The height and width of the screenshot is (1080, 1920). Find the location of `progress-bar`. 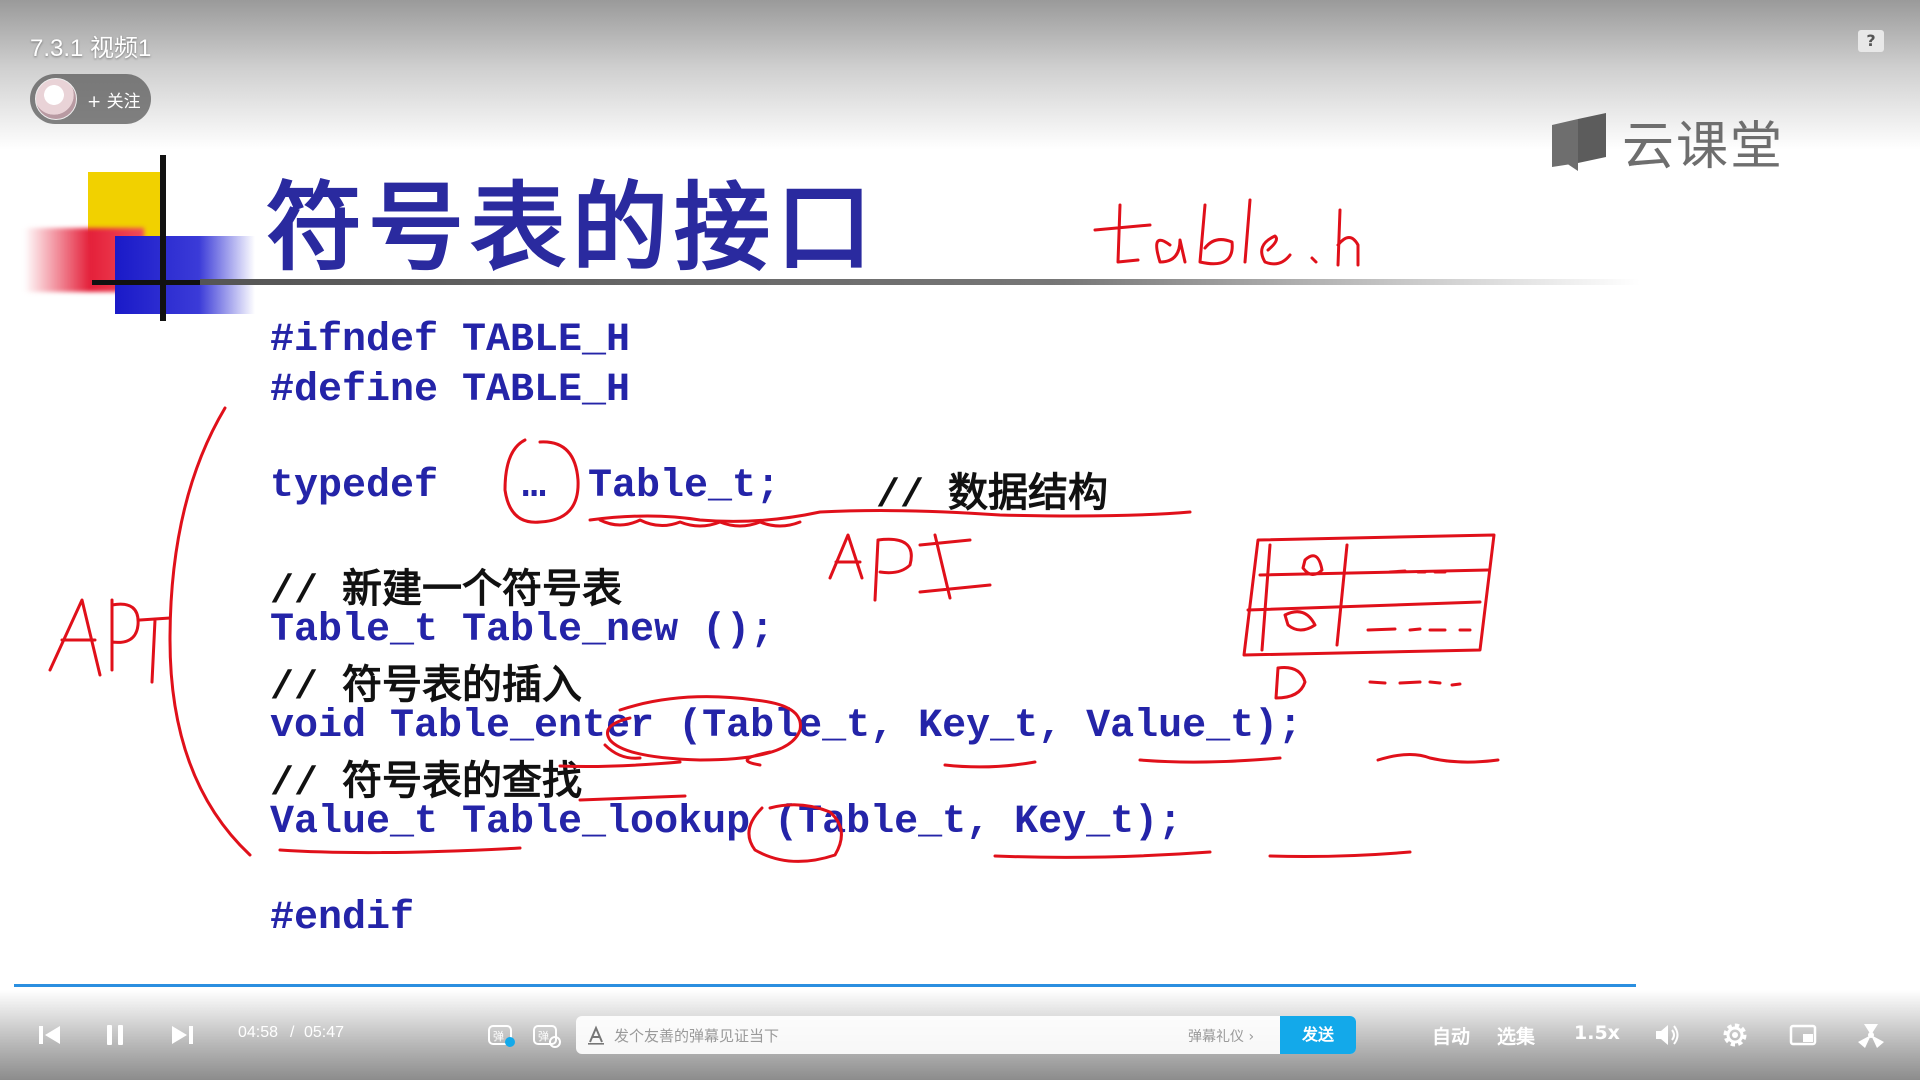

progress-bar is located at coordinates (825, 985).